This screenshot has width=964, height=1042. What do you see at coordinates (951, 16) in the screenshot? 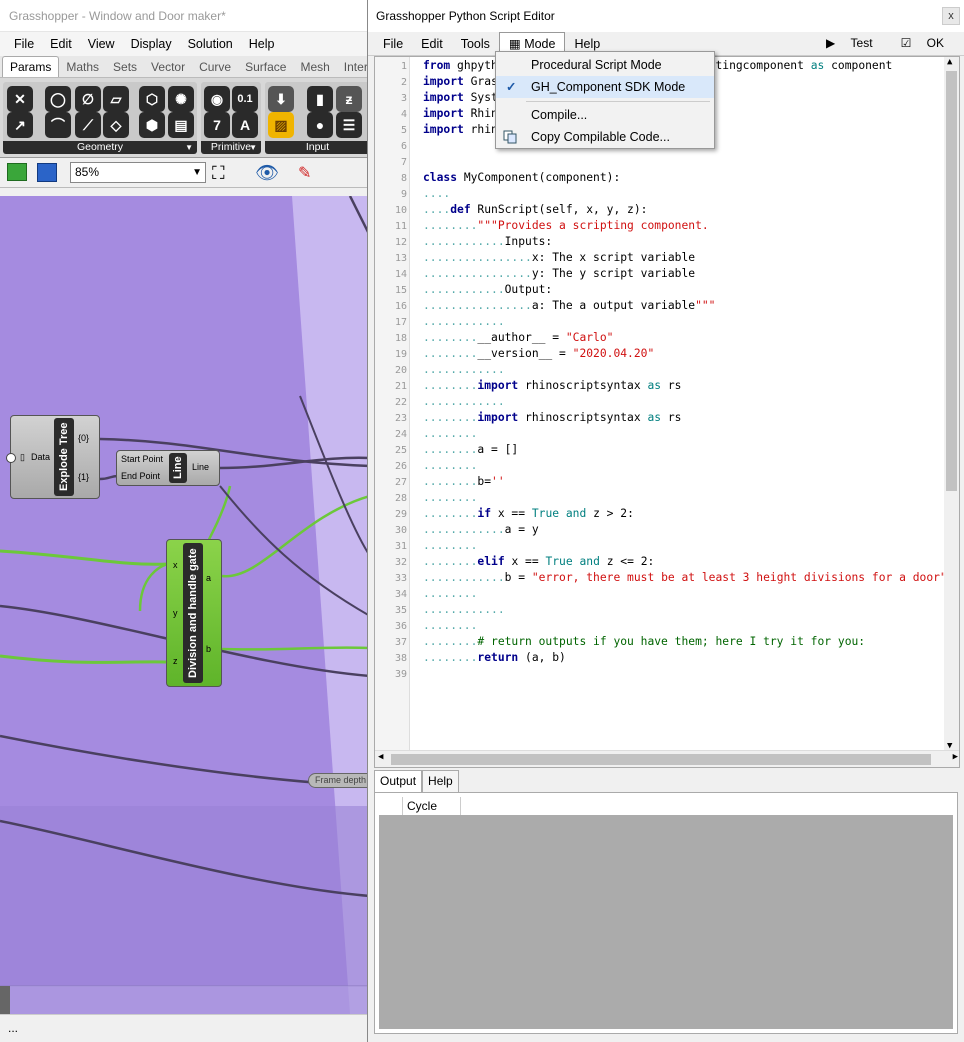
I see `close-button: x` at bounding box center [951, 16].